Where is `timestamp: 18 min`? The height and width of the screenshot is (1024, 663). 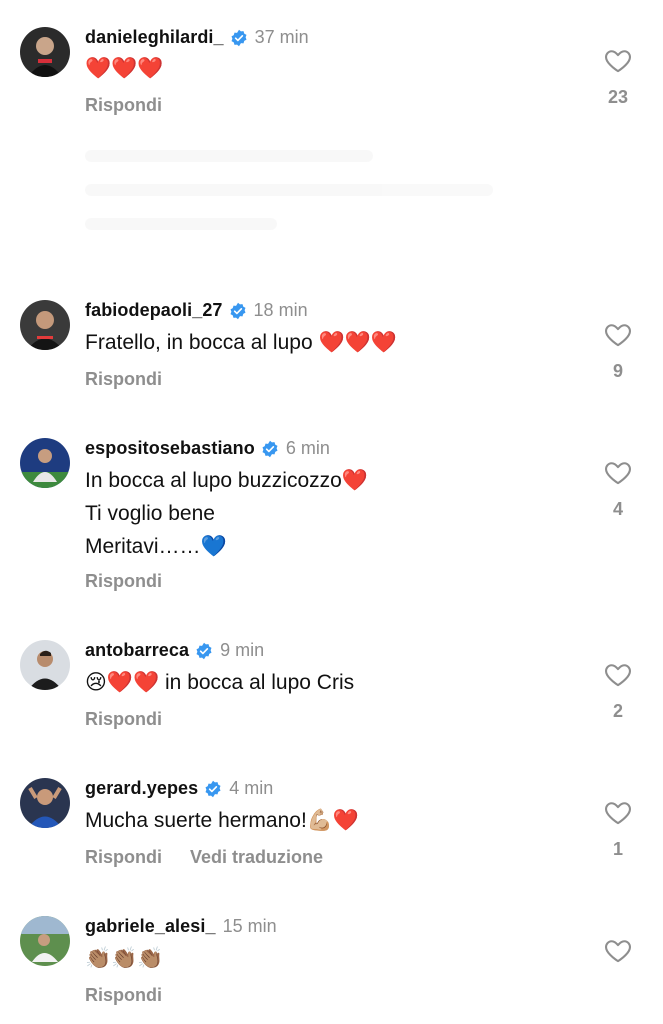 timestamp: 18 min is located at coordinates (280, 310).